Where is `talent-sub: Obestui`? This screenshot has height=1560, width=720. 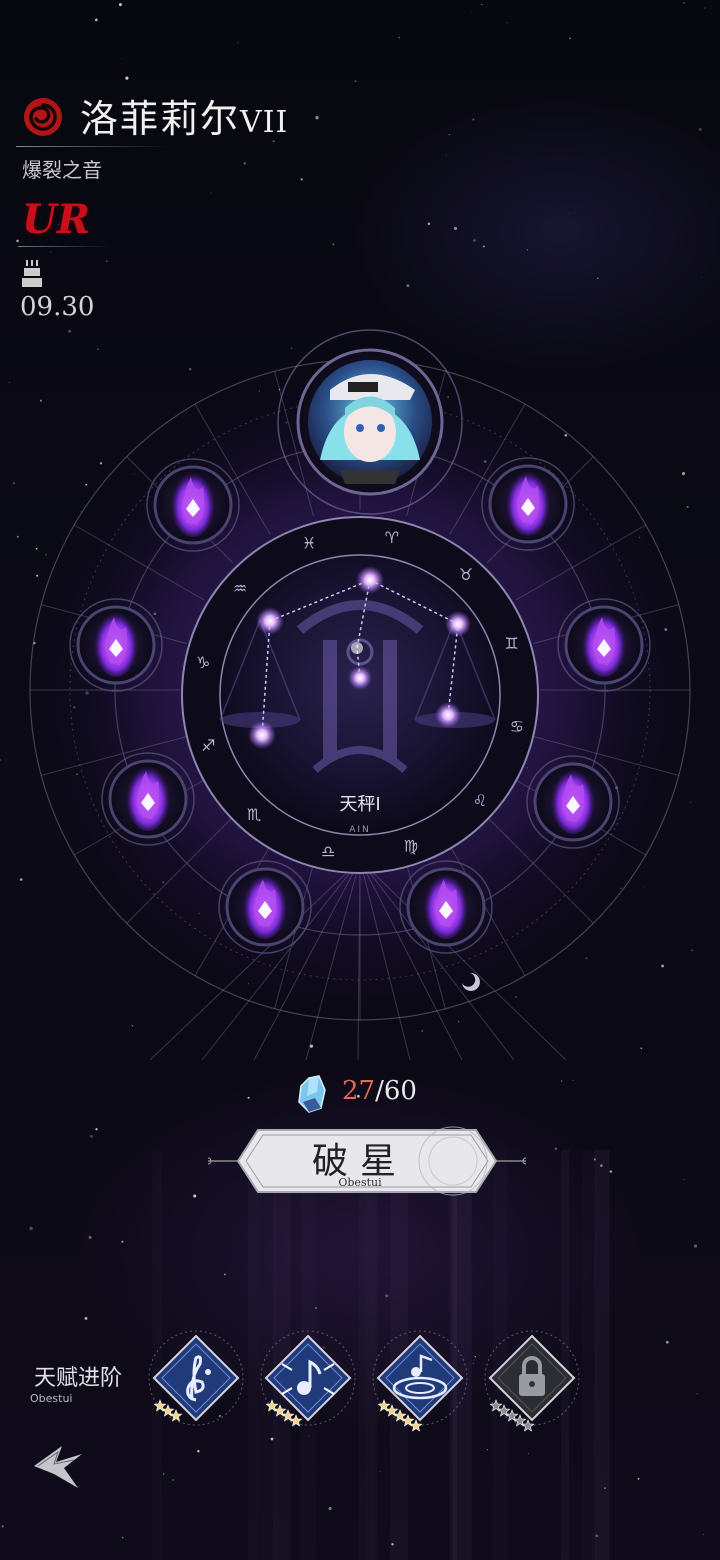
talent-sub: Obestui is located at coordinates (51, 1398).